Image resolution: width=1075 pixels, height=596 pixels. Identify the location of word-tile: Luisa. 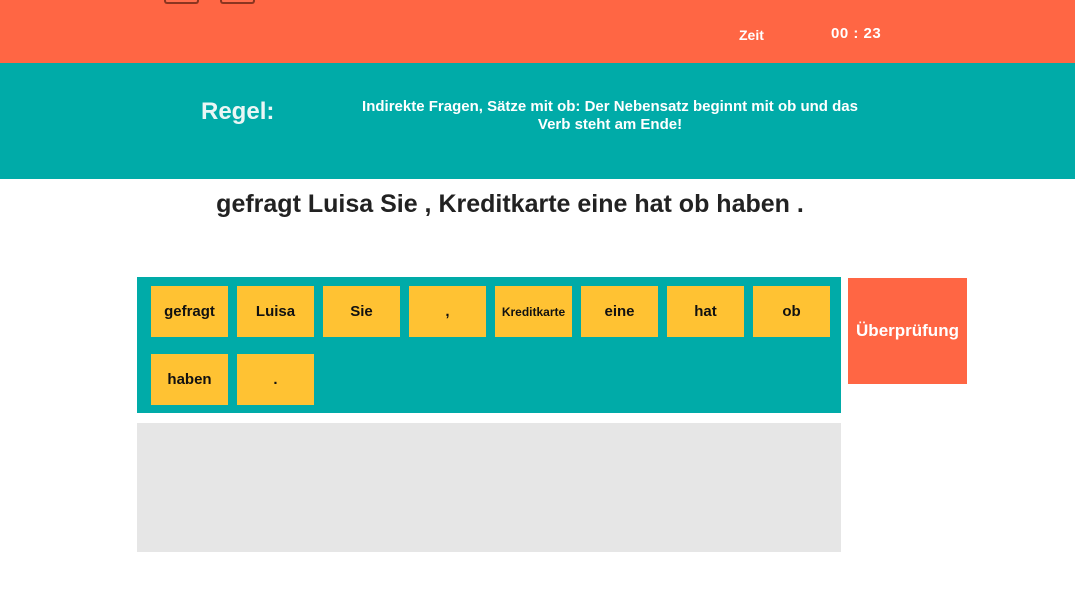
(275, 311).